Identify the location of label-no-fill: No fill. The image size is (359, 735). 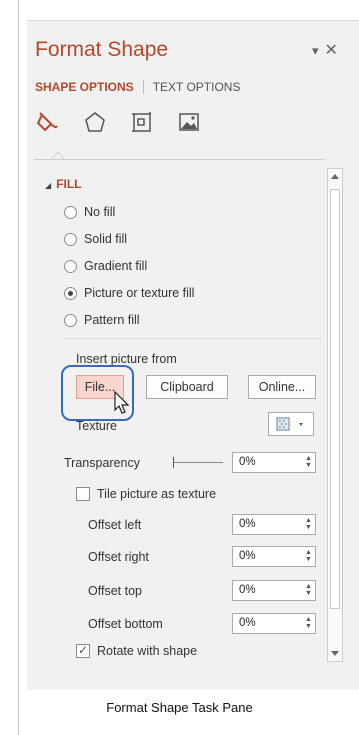
(99, 212).